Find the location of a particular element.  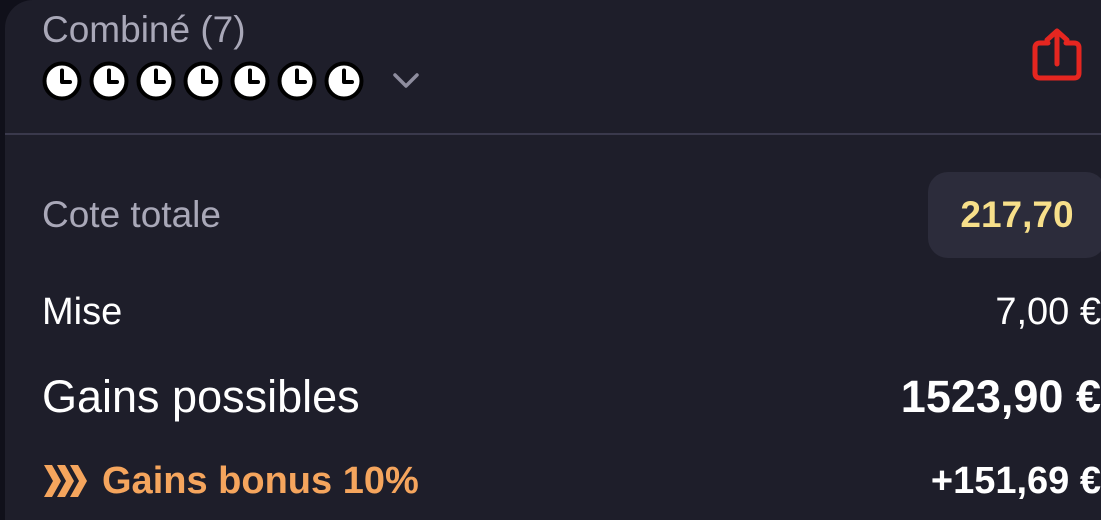

chevrons-right-icon is located at coordinates (65, 481).